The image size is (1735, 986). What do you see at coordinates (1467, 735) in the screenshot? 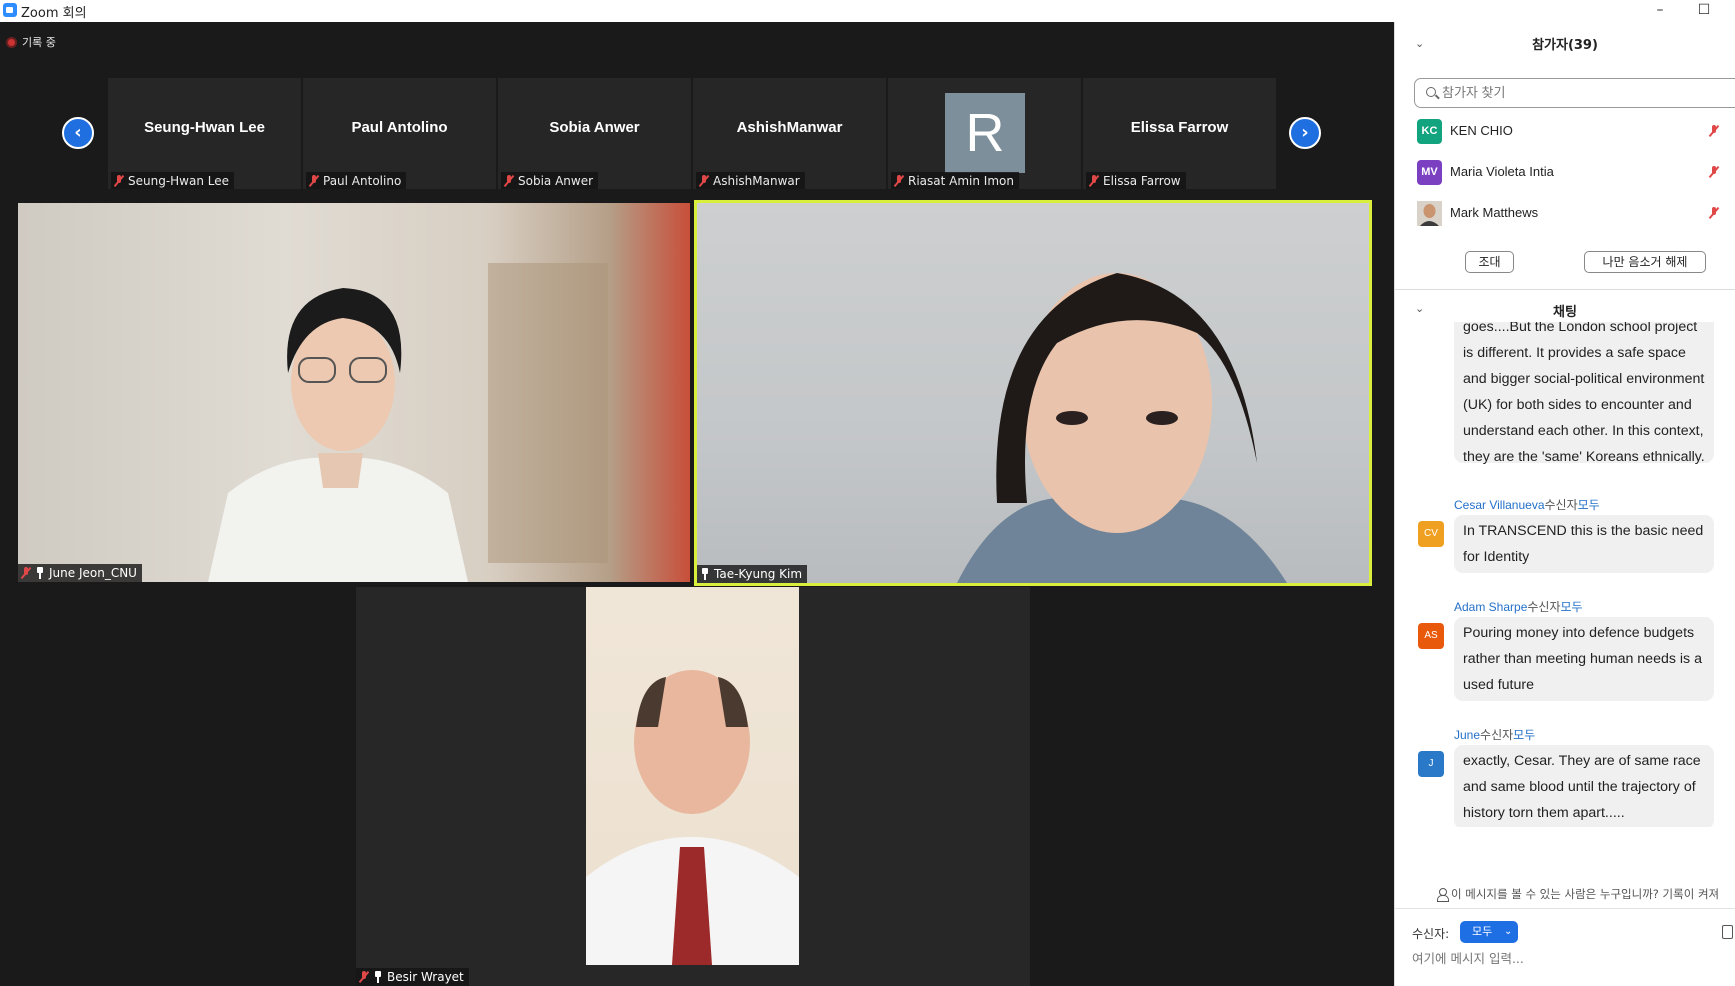
I see `sender-name: June` at bounding box center [1467, 735].